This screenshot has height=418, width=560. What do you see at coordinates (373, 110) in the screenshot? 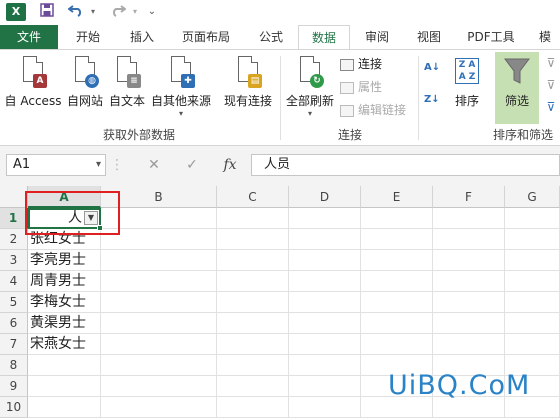
I see `edit-links-button: 编辑链接` at bounding box center [373, 110].